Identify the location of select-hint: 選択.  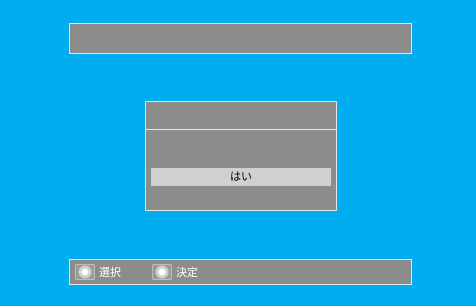
(98, 272).